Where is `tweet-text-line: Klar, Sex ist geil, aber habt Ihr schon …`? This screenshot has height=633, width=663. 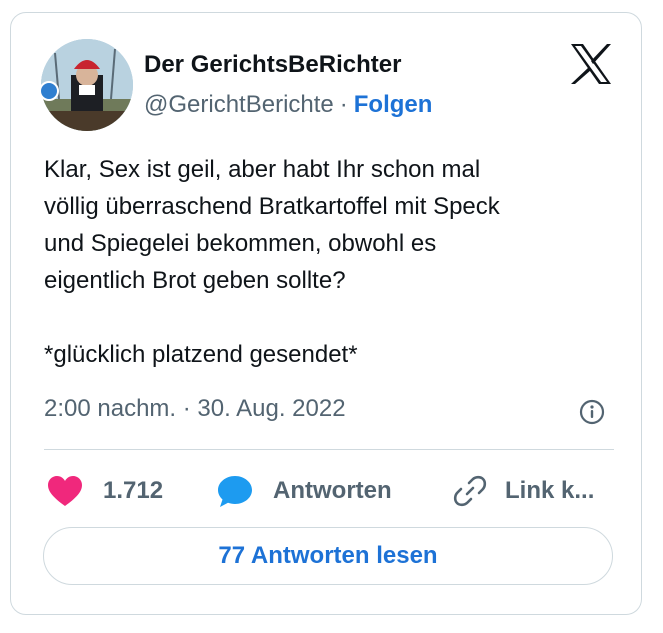 tweet-text-line: Klar, Sex ist geil, aber habt Ihr schon … is located at coordinates (262, 169).